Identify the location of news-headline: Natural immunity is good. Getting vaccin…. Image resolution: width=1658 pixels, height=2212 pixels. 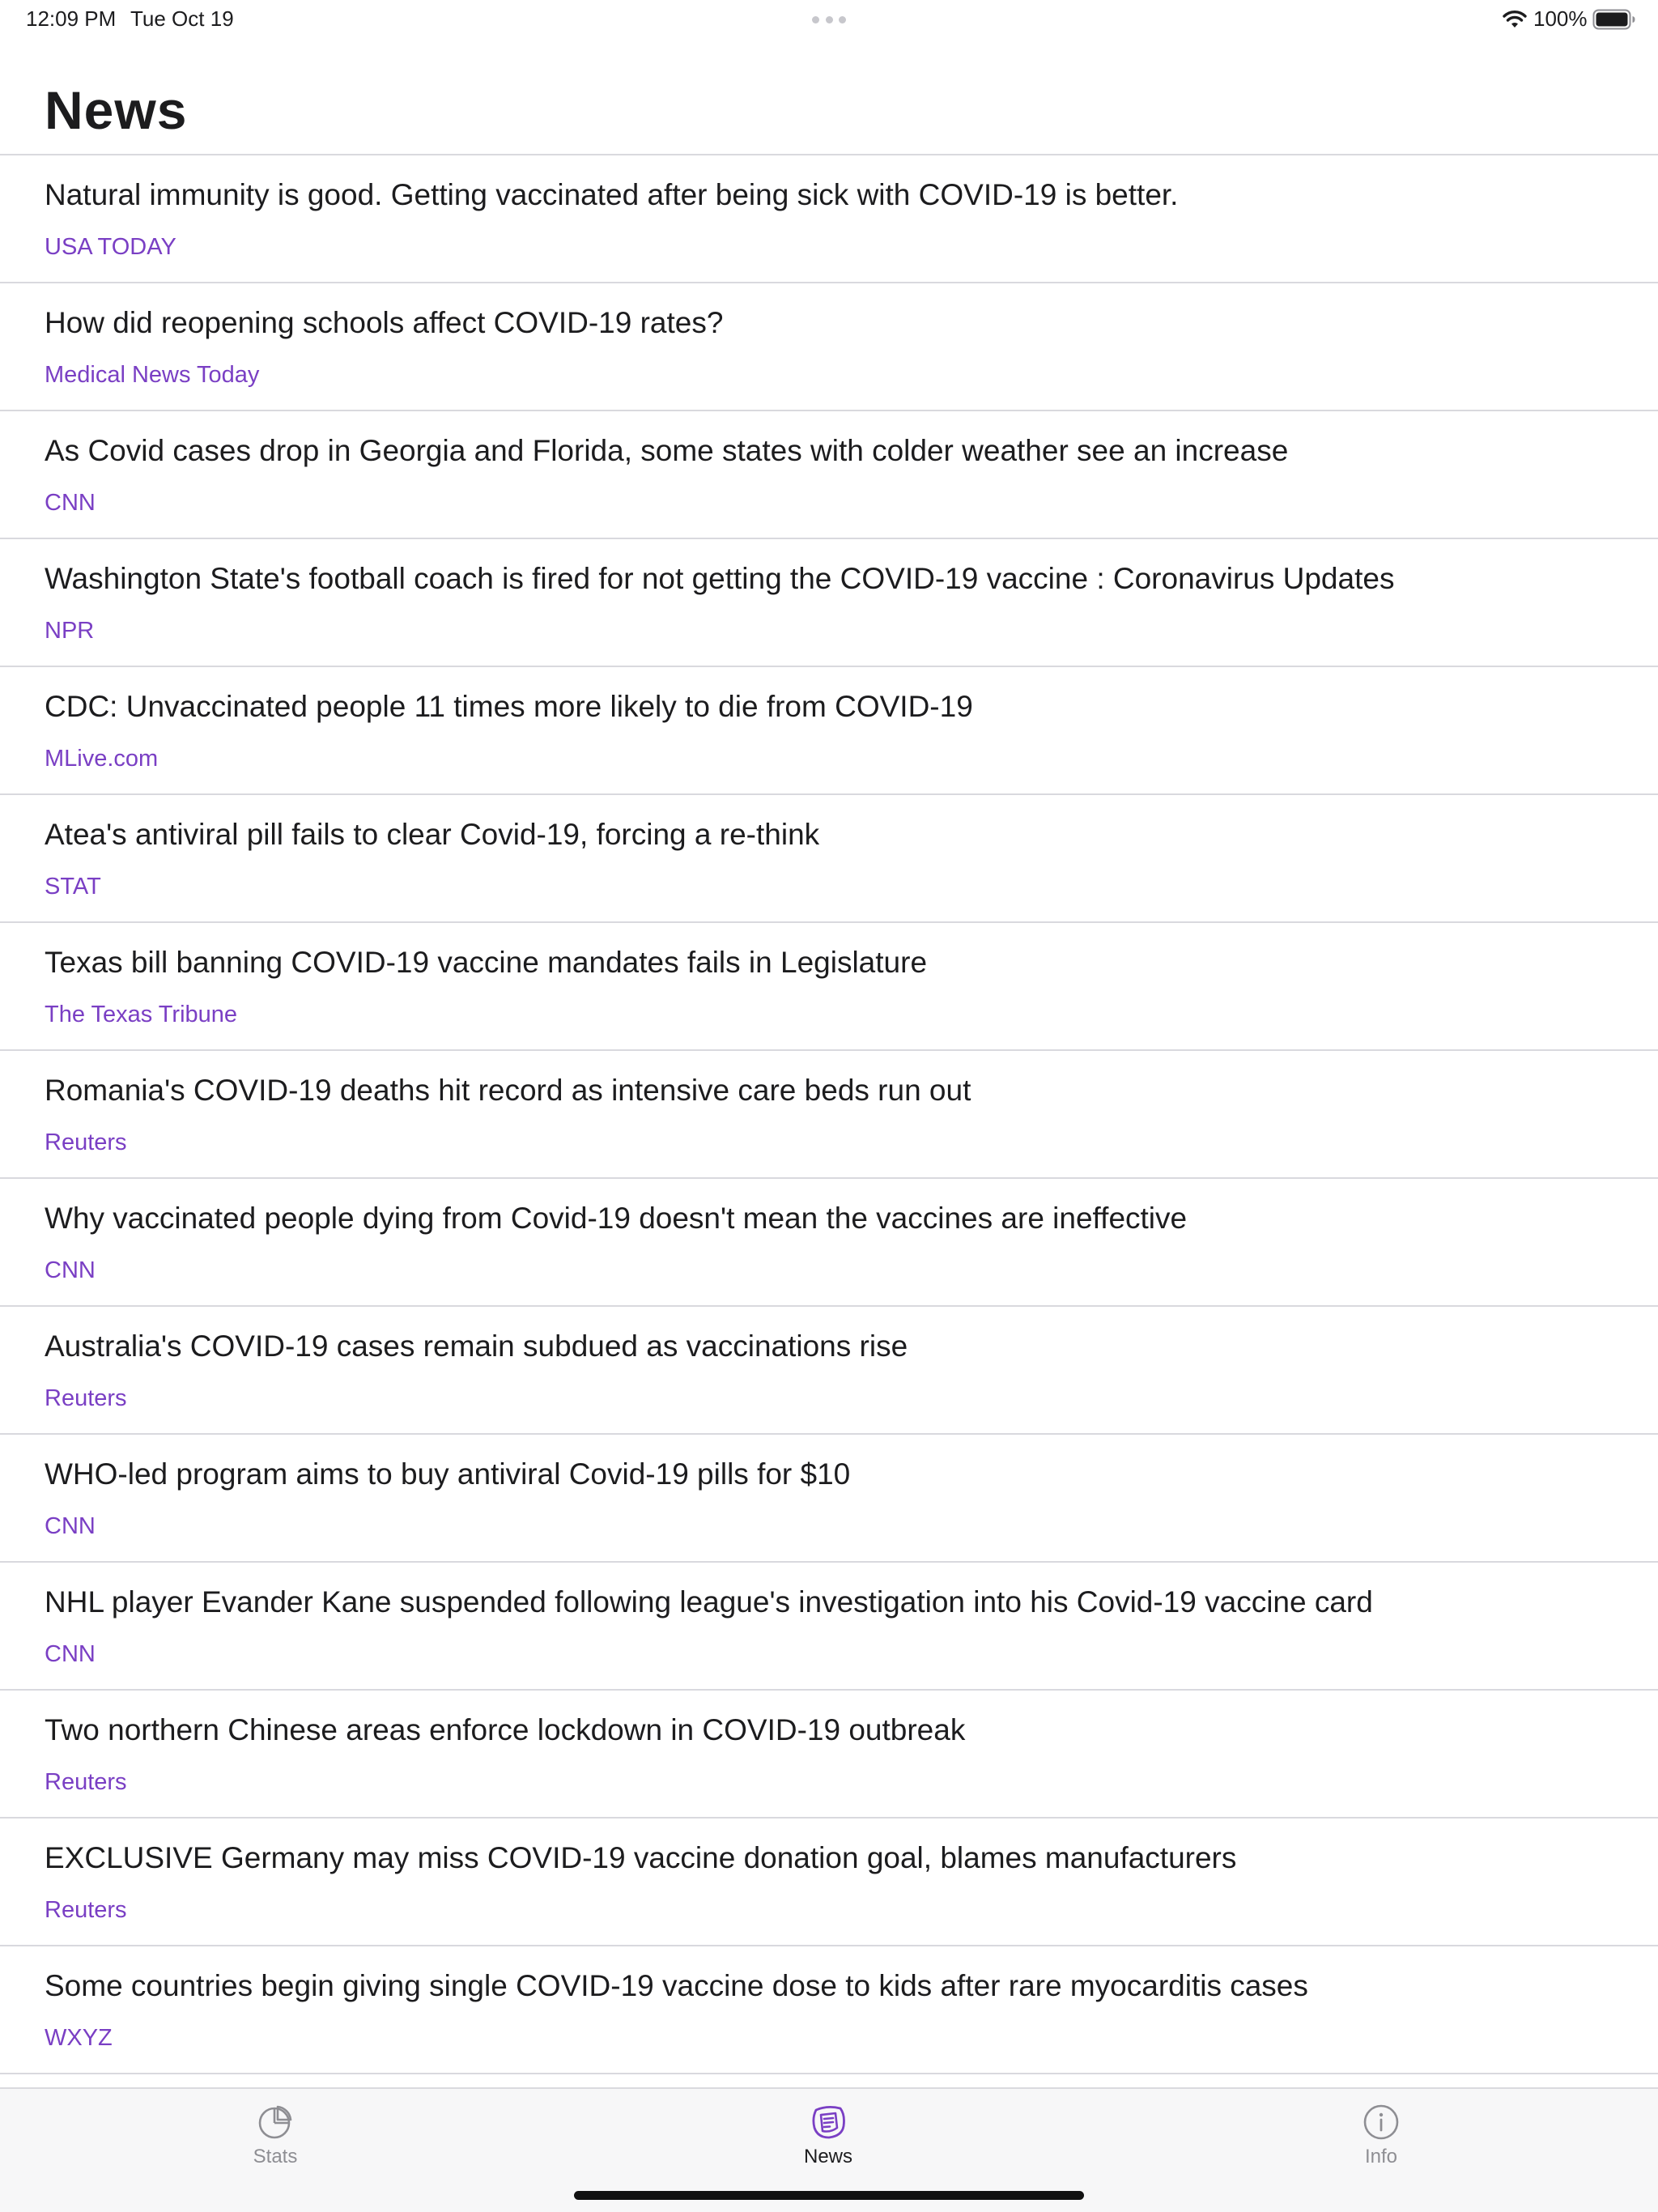
(612, 195).